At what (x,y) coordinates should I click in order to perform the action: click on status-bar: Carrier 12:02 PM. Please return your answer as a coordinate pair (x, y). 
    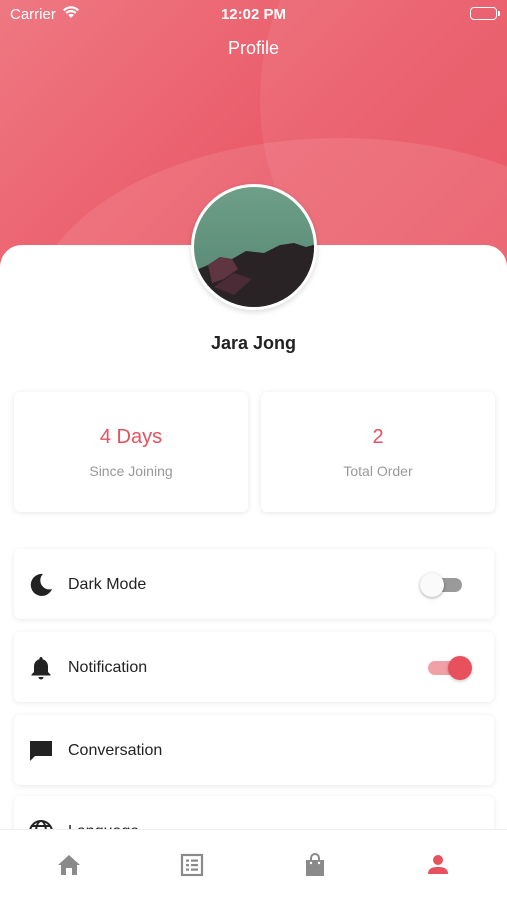
    Looking at the image, I should click on (253, 15).